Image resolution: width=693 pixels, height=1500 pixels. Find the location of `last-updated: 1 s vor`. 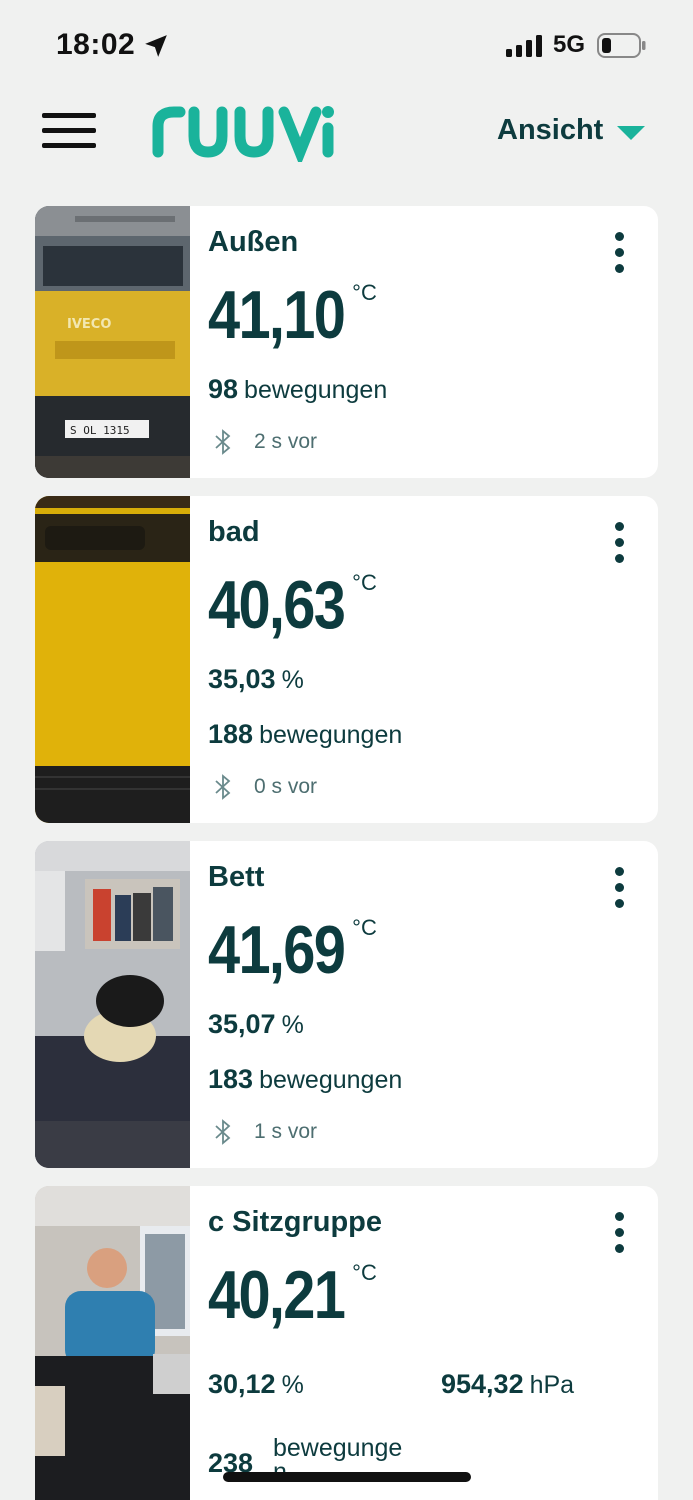

last-updated: 1 s vor is located at coordinates (263, 1132).